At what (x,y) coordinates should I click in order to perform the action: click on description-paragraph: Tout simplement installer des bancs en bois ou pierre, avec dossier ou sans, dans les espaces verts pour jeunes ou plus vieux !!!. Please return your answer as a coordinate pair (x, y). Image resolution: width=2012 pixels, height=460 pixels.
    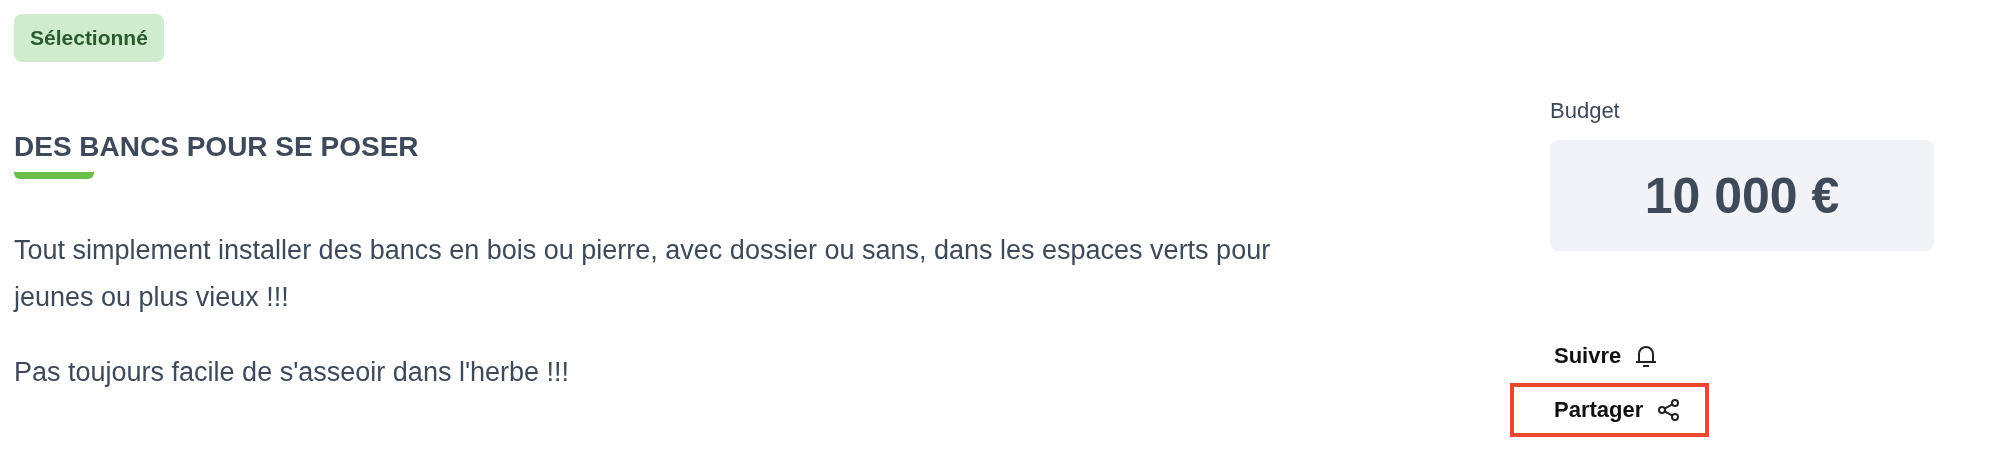
    Looking at the image, I should click on (643, 274).